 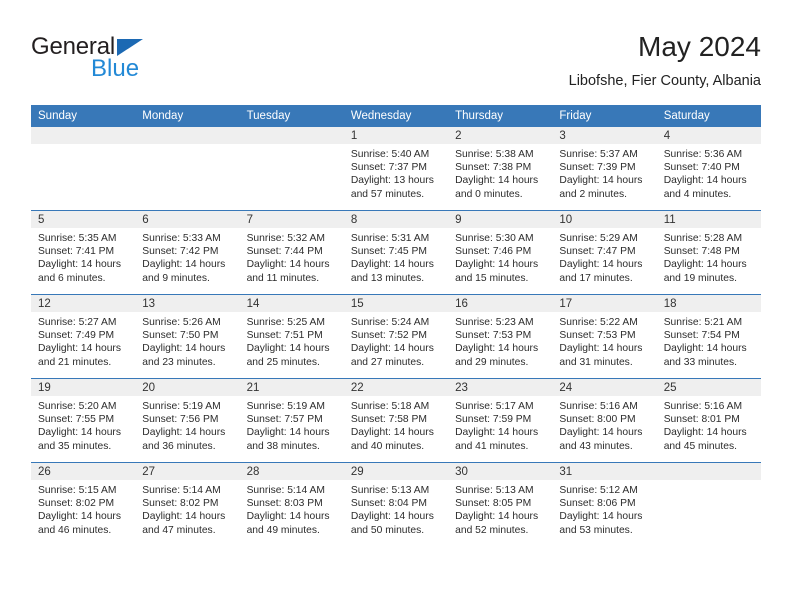 What do you see at coordinates (493, 420) in the screenshot?
I see `sunset-text: Sunset: 7:59 PM` at bounding box center [493, 420].